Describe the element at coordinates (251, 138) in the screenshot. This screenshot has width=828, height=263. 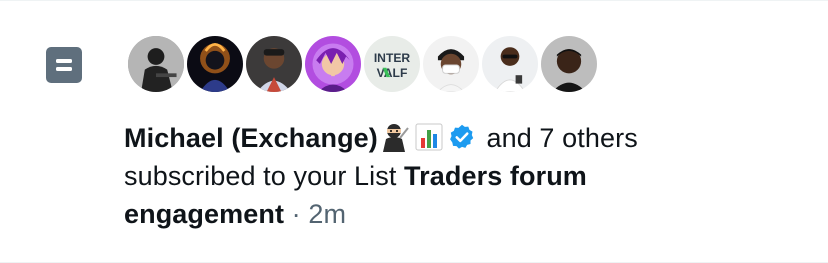
I see `actor-name: Michael (Exchange)` at that location.